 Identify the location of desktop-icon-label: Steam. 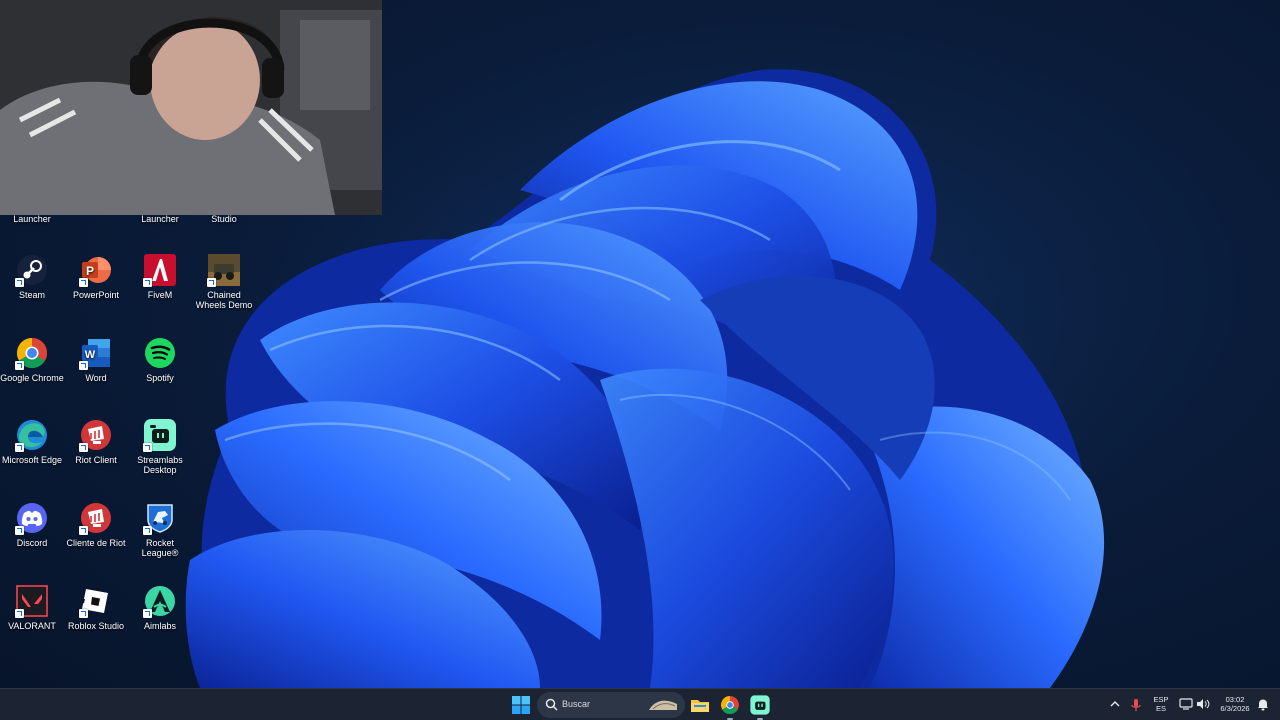
(31, 295).